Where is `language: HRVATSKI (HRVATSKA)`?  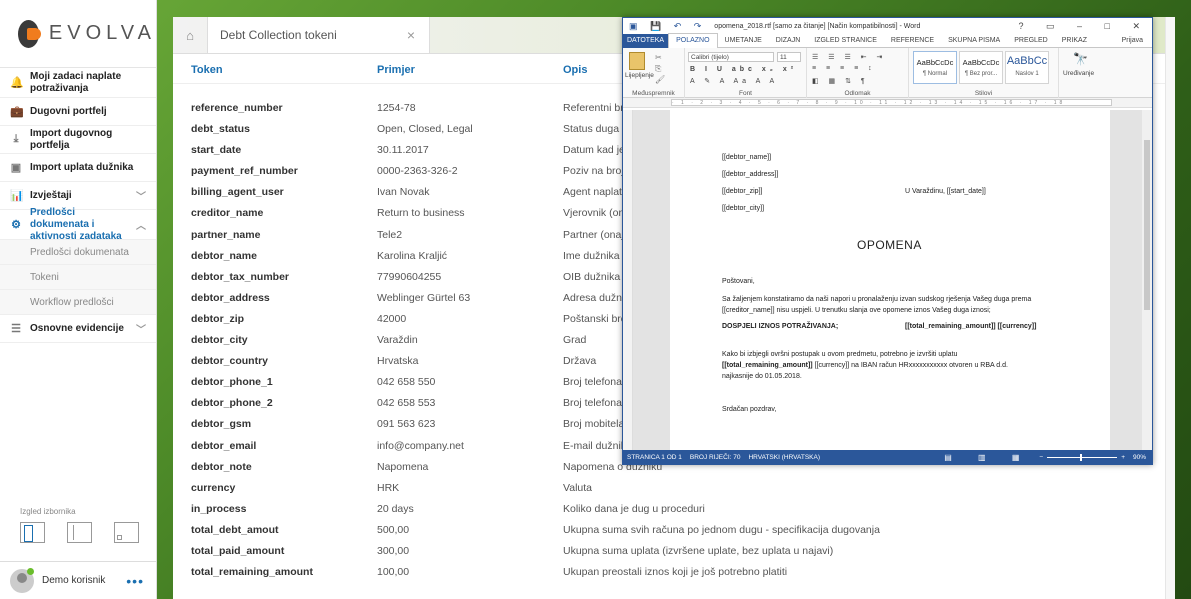
language: HRVATSKI (HRVATSKA) is located at coordinates (784, 457).